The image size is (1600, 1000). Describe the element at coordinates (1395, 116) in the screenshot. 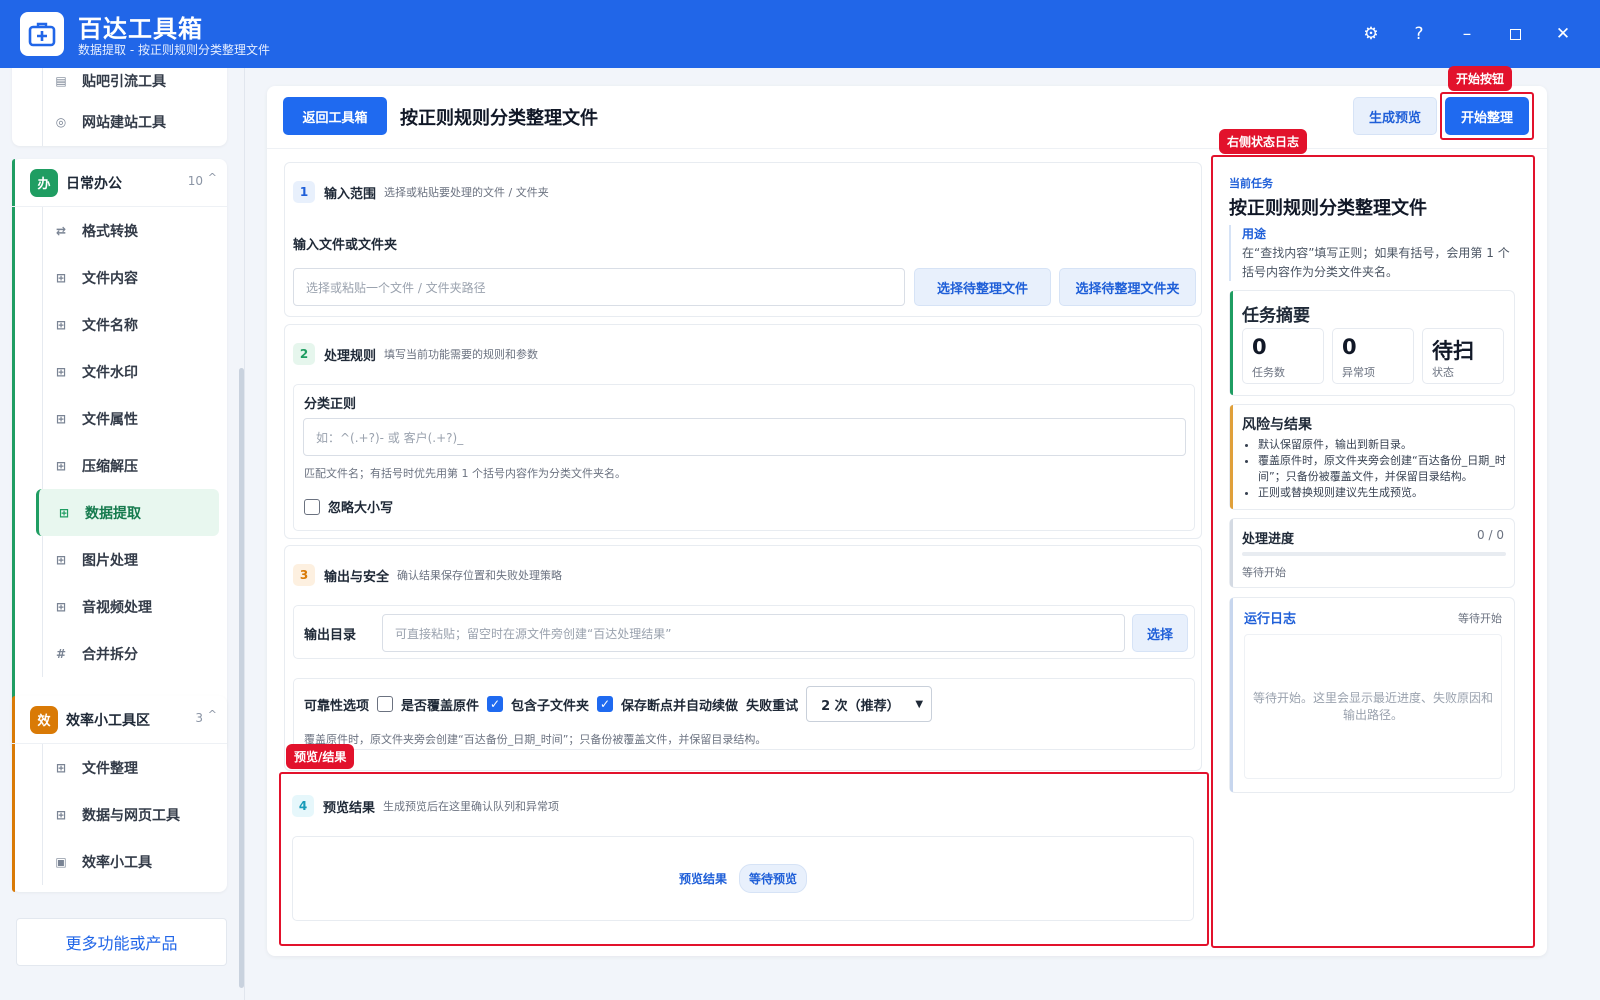

I see `preview-button: 生成预览` at that location.